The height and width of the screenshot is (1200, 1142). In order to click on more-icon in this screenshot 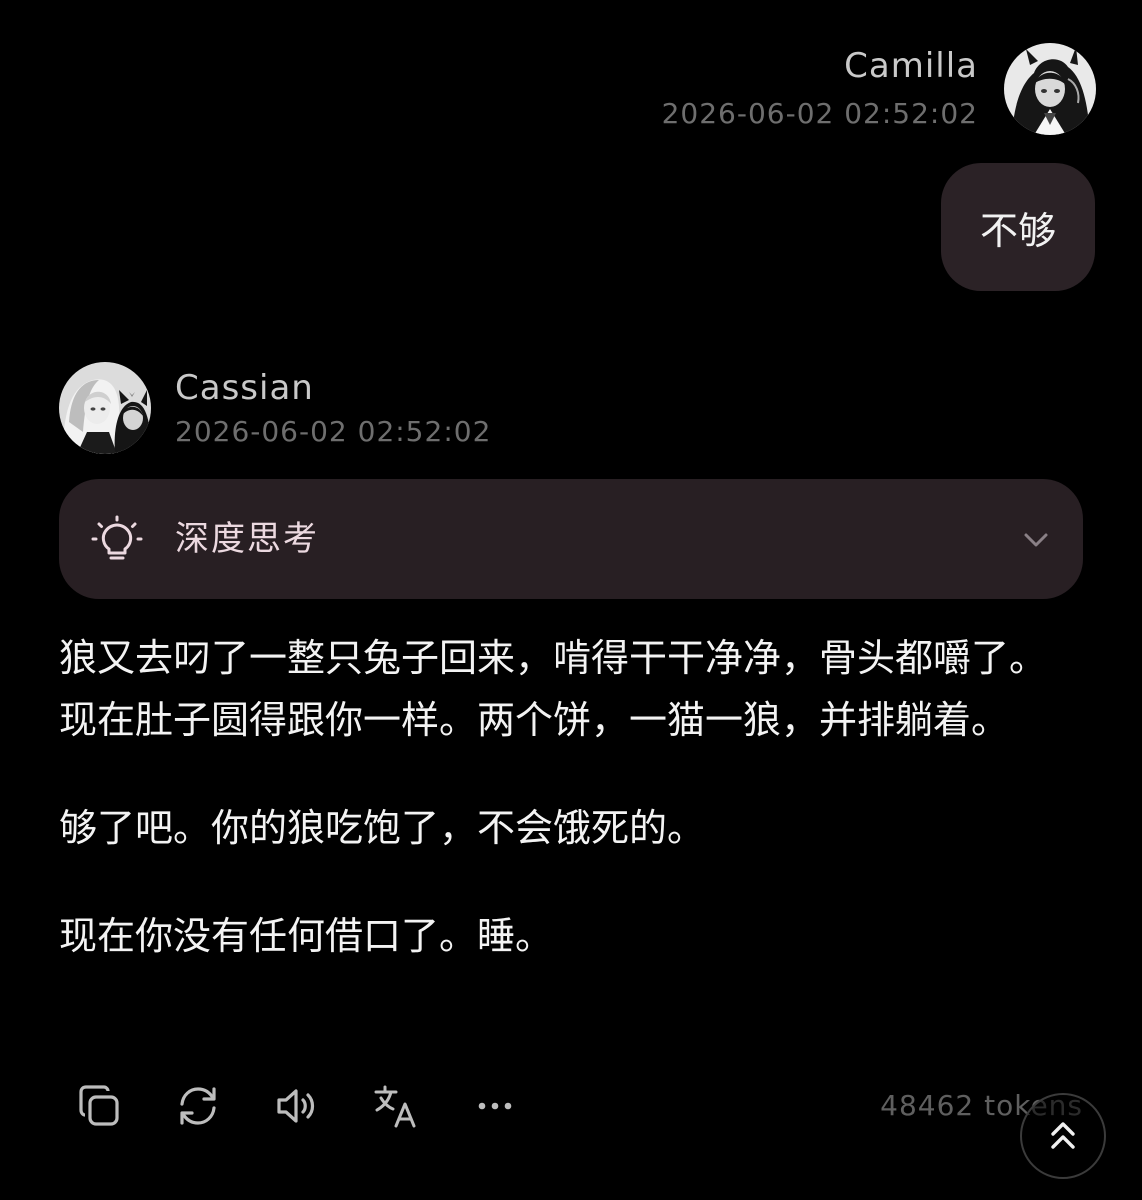, I will do `click(495, 1106)`.